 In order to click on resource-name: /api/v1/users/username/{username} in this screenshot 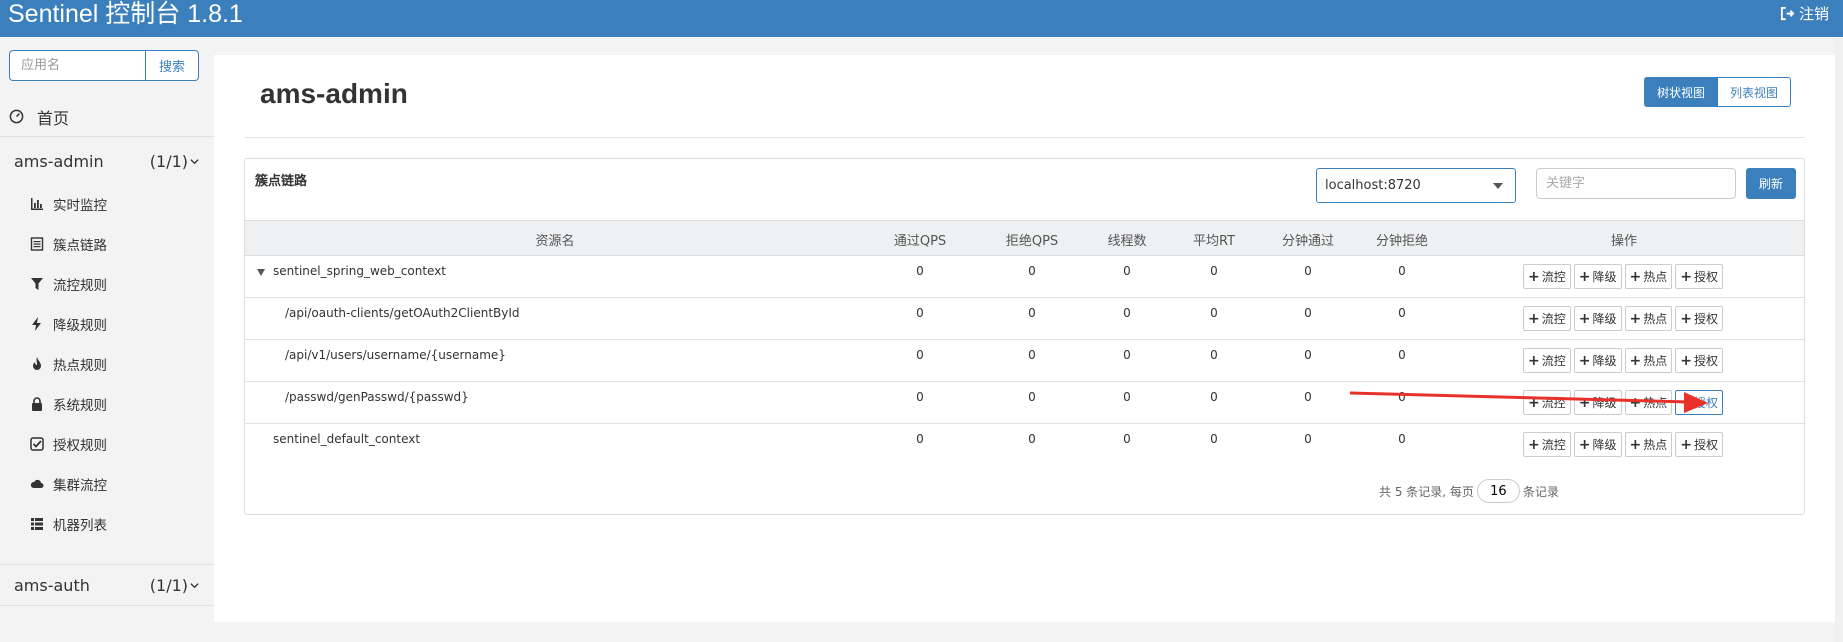, I will do `click(395, 355)`.